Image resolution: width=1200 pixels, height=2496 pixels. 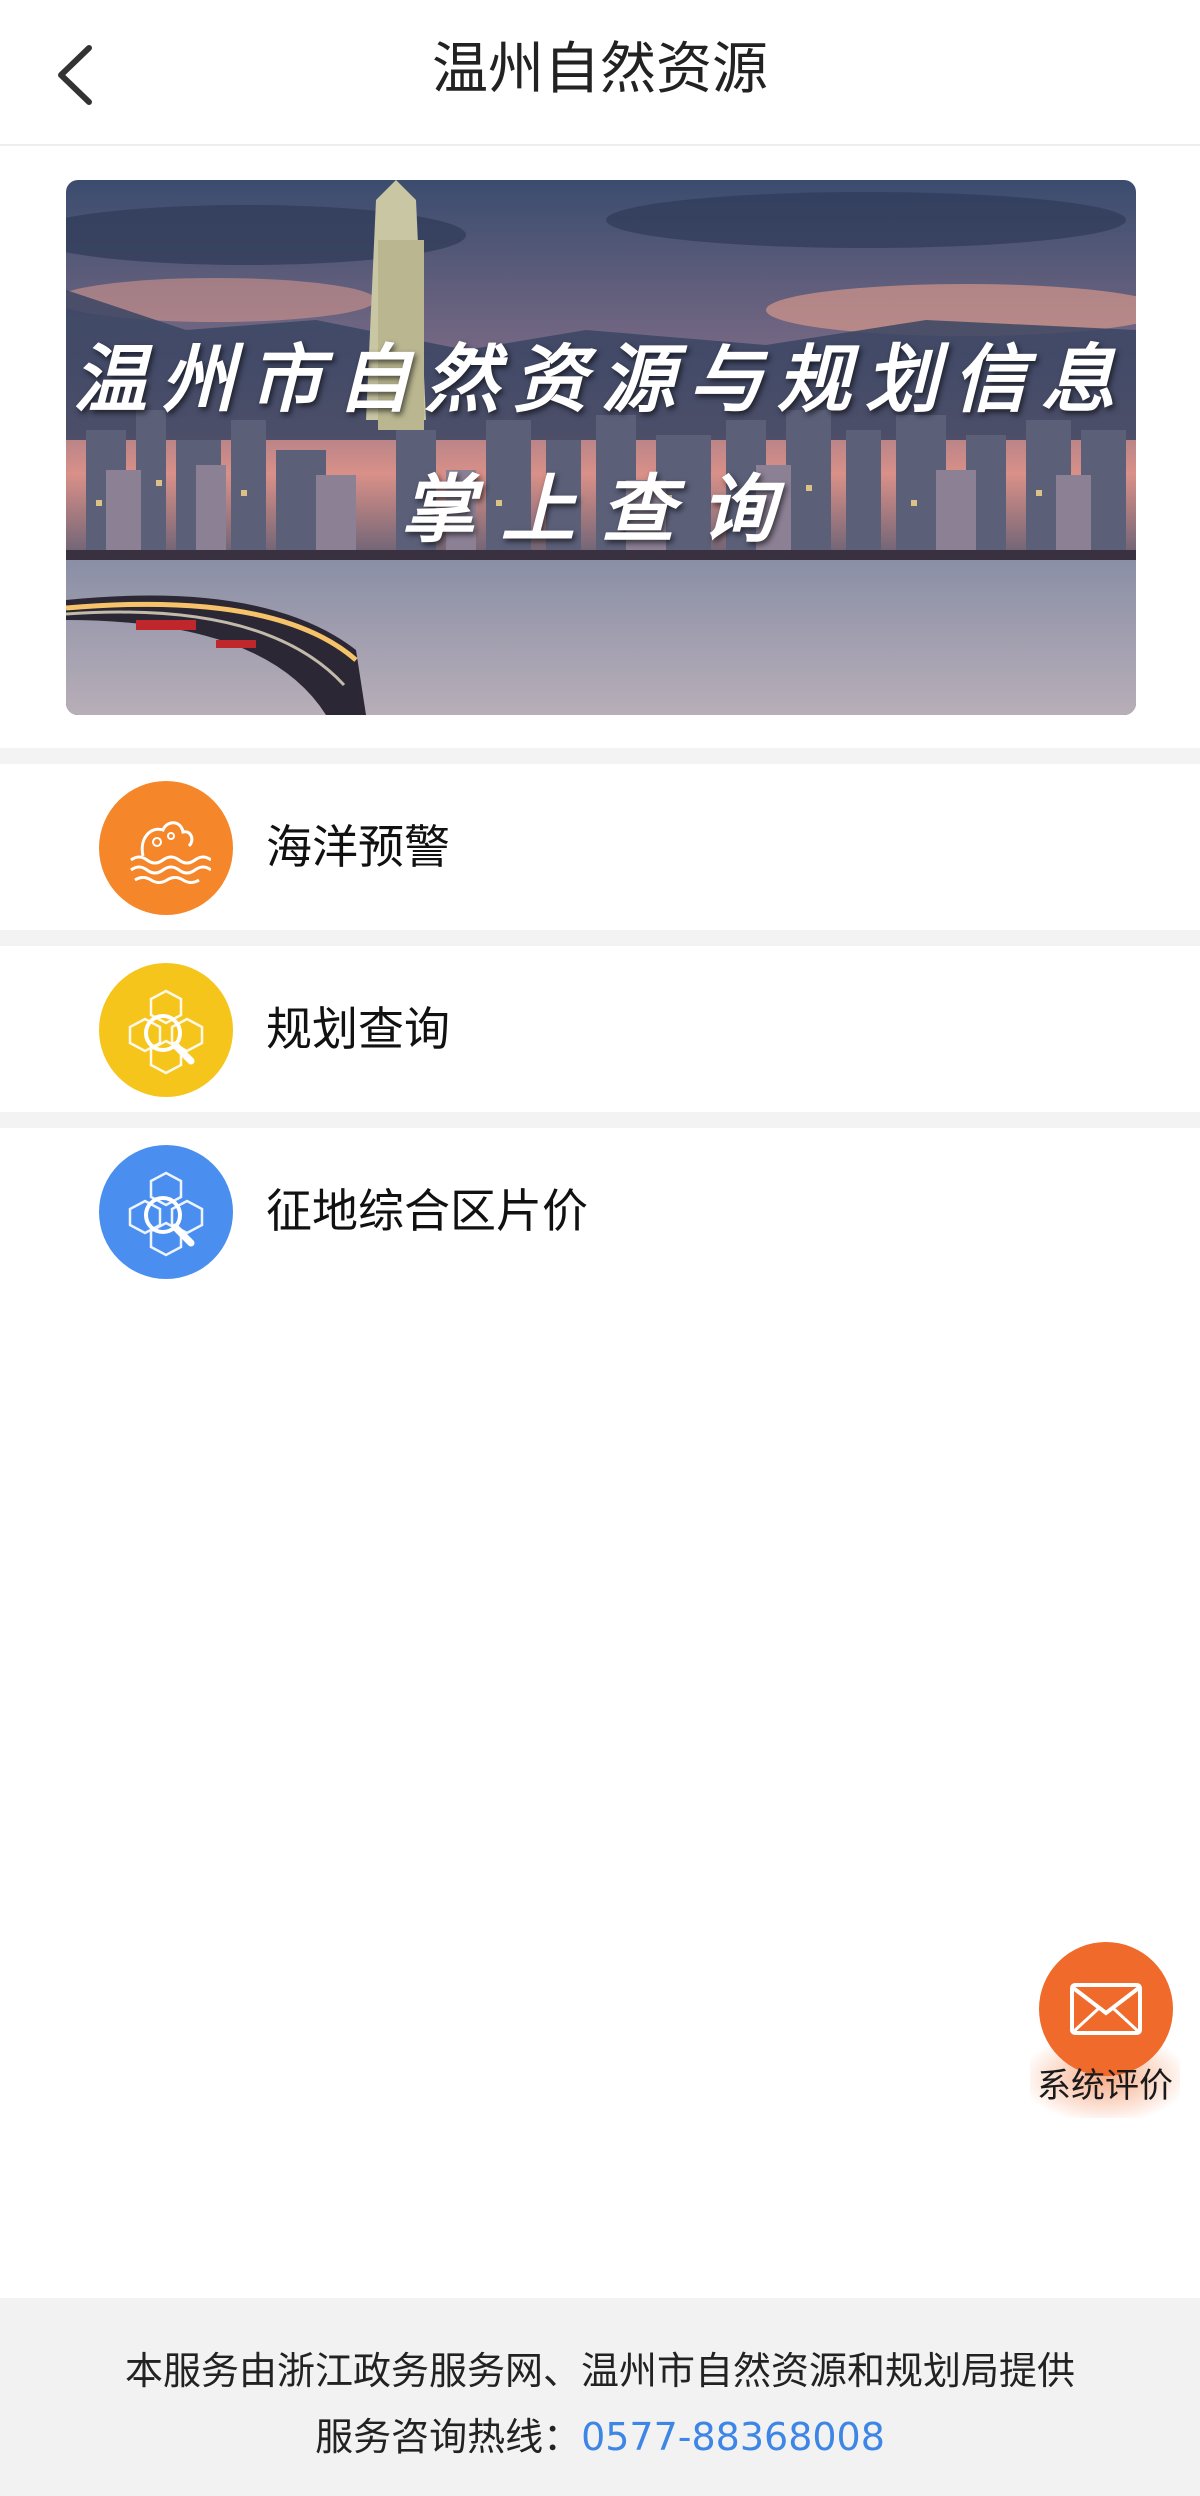 I want to click on hotline-prefix: 服务咨询热线：, so click(x=448, y=2437).